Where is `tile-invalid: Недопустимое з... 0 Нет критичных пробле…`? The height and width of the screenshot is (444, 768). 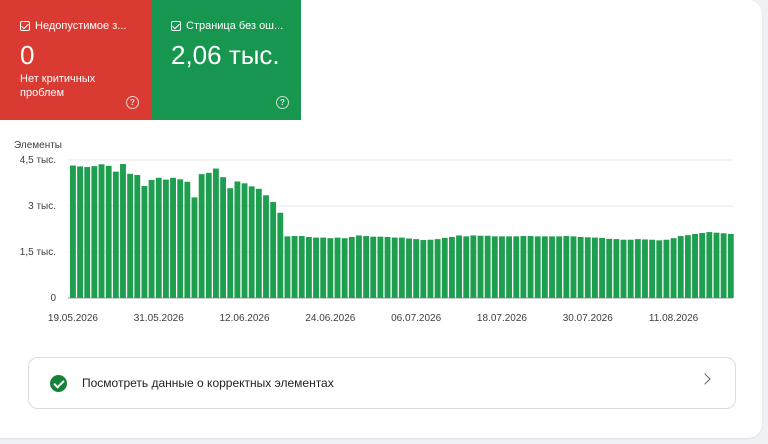 tile-invalid: Недопустимое з... 0 Нет критичных пробле… is located at coordinates (75, 60).